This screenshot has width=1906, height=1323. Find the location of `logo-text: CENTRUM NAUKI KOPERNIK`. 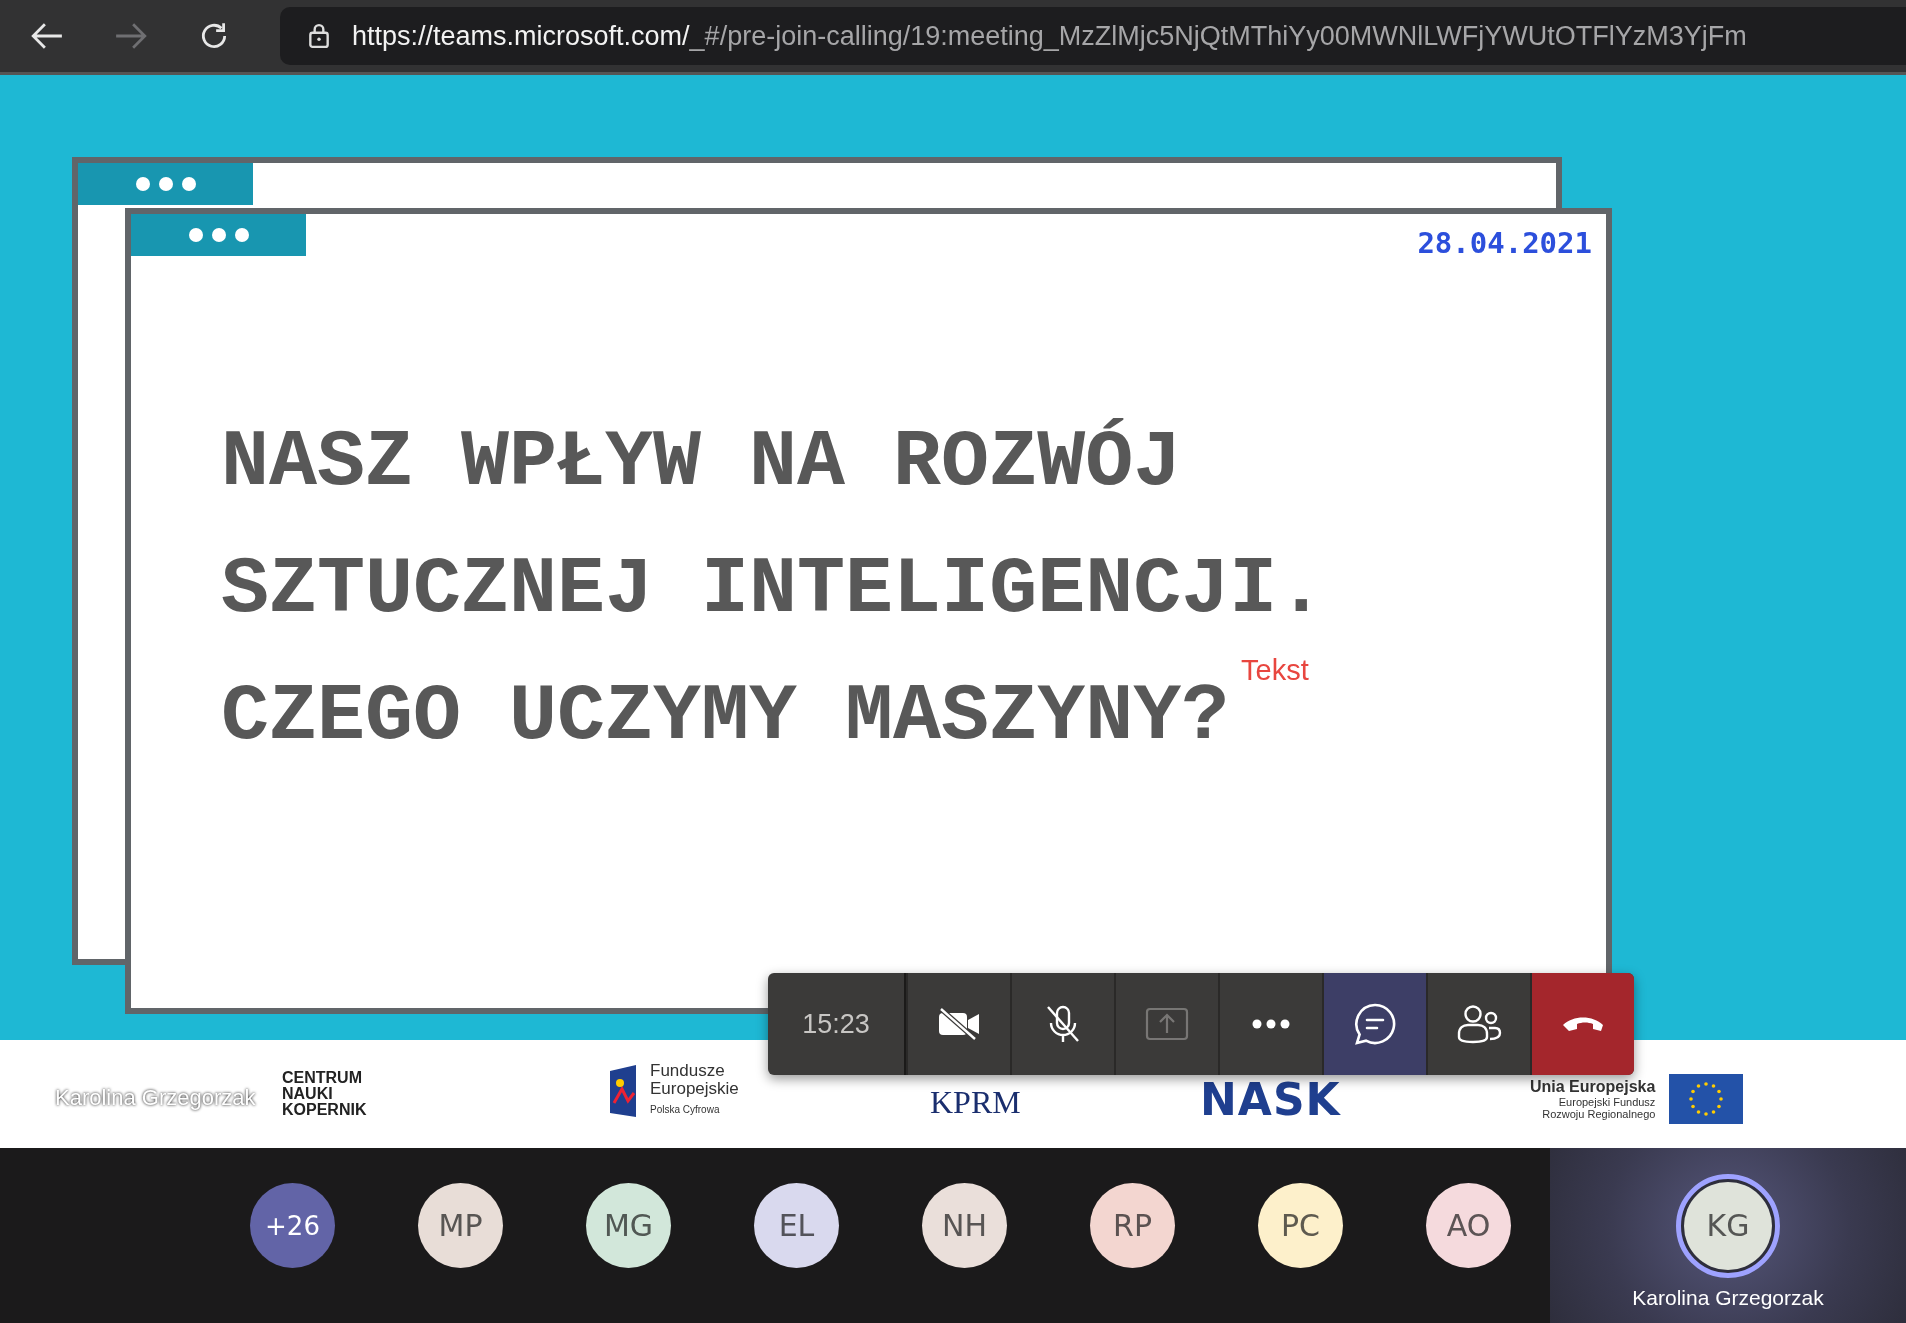

logo-text: CENTRUM NAUKI KOPERNIK is located at coordinates (324, 1094).